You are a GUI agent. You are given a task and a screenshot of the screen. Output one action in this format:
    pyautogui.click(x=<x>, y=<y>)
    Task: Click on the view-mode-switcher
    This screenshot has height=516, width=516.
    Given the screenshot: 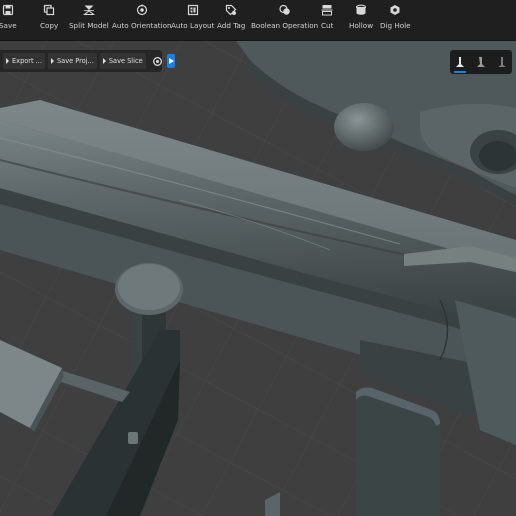 What is the action you would take?
    pyautogui.click(x=481, y=62)
    